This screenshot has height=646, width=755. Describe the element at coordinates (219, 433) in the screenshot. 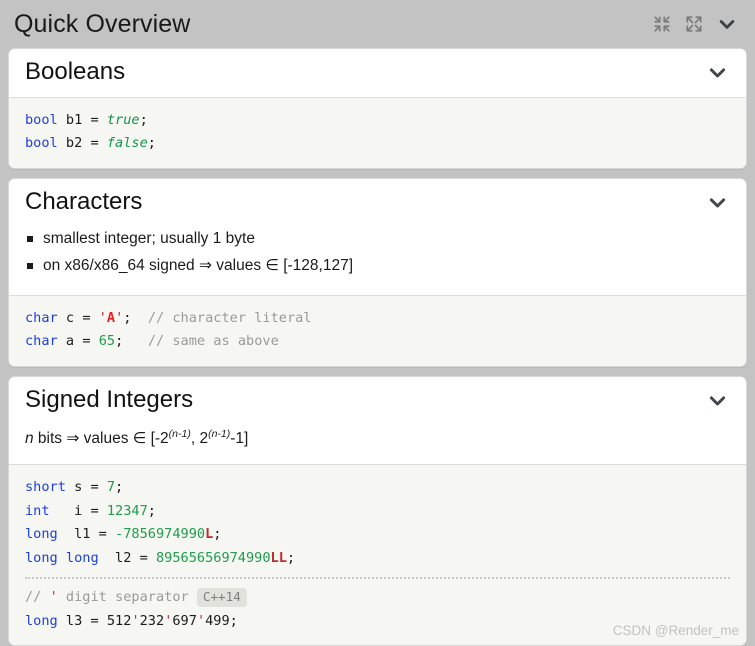

I see `formula-sup-2: (n-1)` at that location.